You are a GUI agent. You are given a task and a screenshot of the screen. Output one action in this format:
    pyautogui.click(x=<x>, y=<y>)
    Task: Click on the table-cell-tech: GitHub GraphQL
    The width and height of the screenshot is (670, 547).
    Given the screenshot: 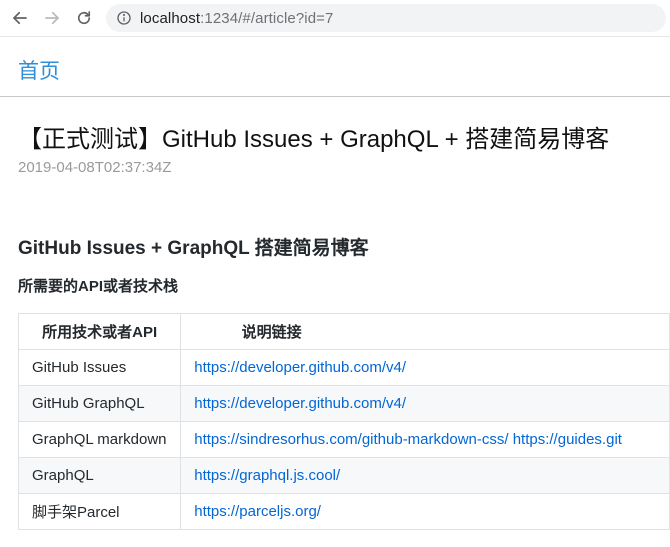 What is the action you would take?
    pyautogui.click(x=99, y=403)
    